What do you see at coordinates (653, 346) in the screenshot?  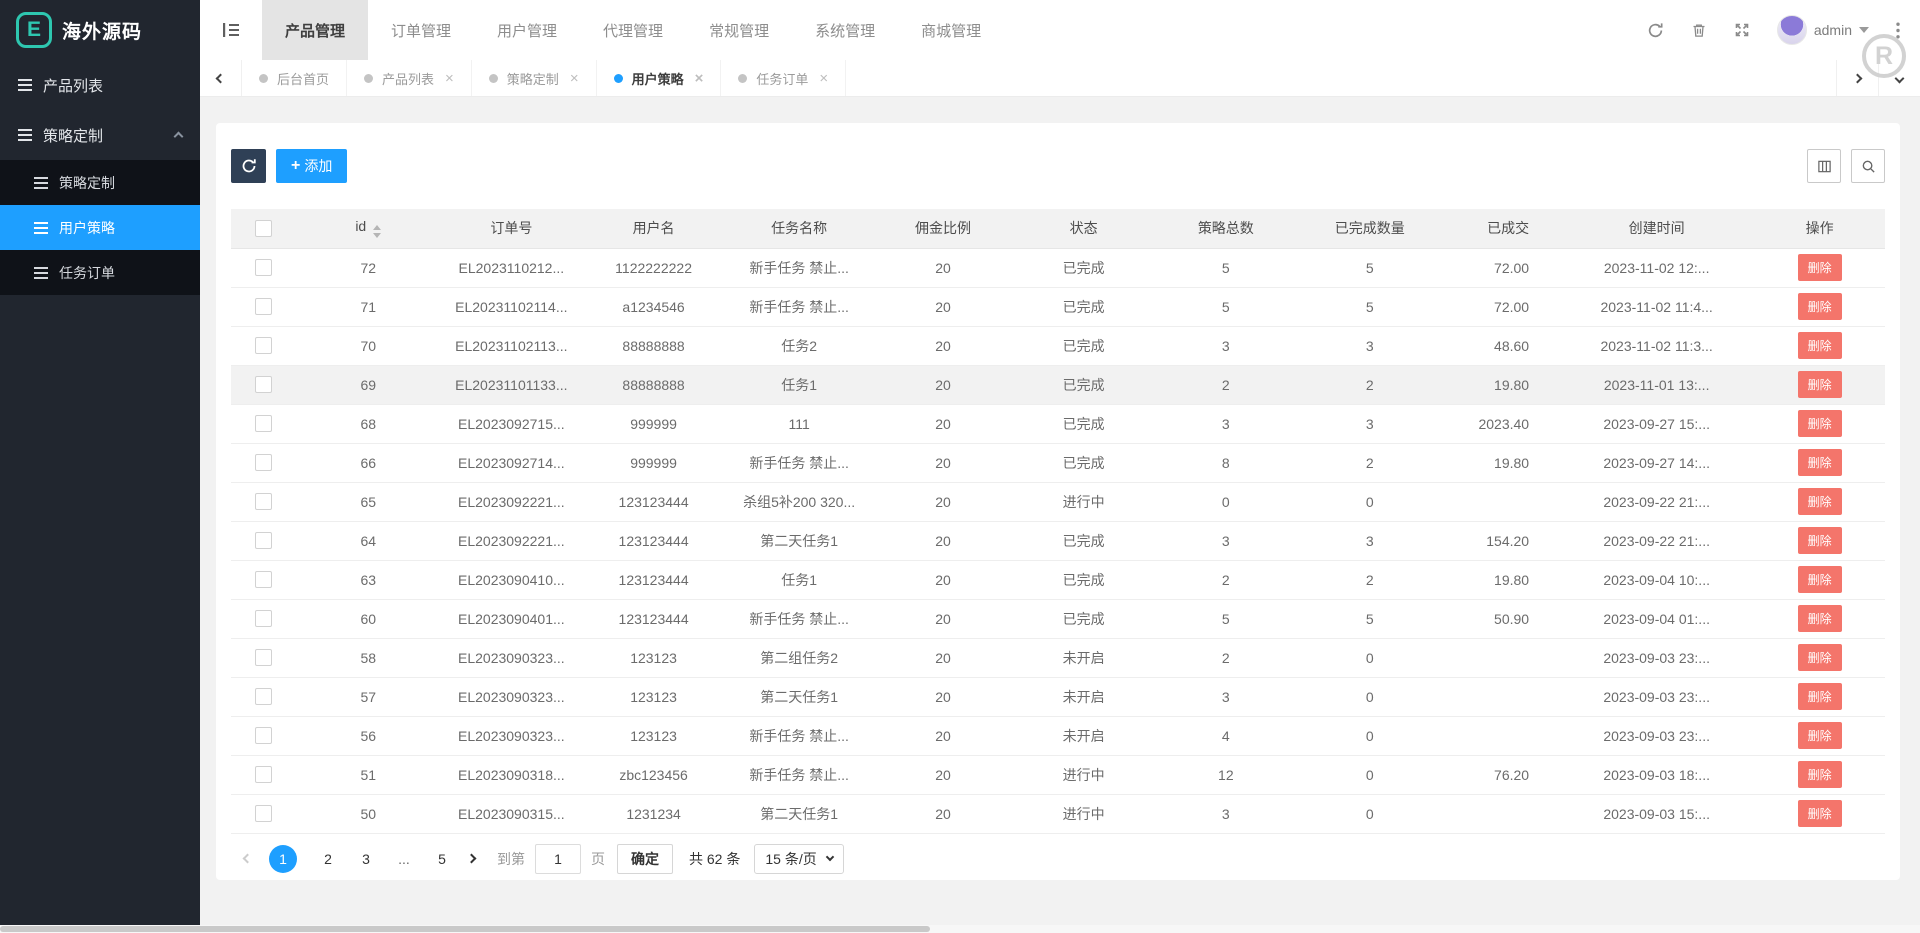 I see `cell-user: 88888888` at bounding box center [653, 346].